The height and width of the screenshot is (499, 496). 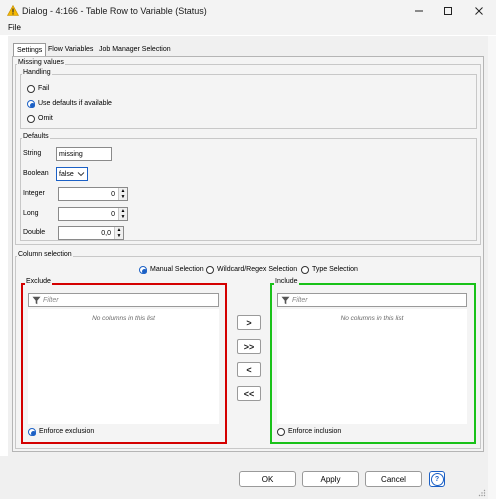 What do you see at coordinates (300, 300) in the screenshot?
I see `include-filter-placeholder: Filter` at bounding box center [300, 300].